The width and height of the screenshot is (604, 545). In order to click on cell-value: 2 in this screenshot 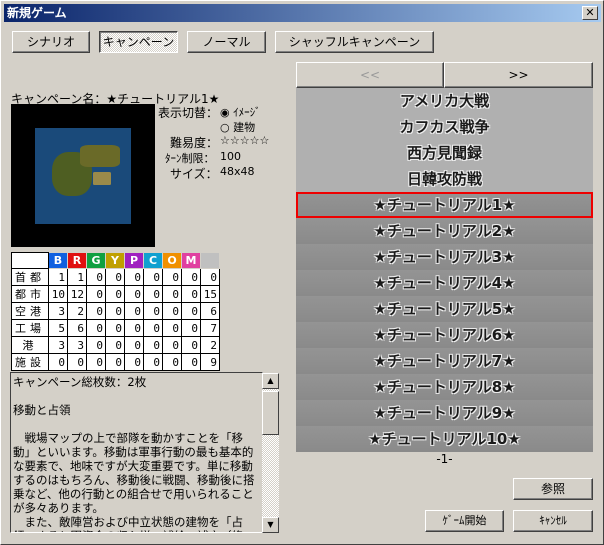, I will do `click(210, 345)`.